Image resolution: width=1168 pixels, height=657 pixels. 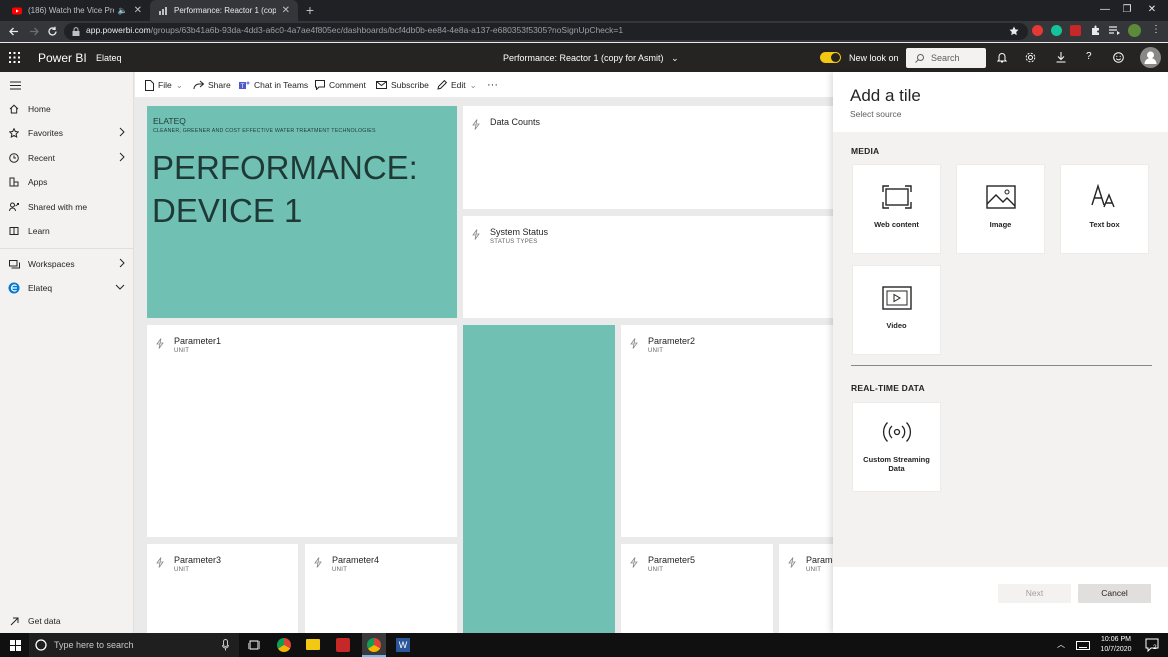 I want to click on close-window-icon: ✕, so click(x=1152, y=10).